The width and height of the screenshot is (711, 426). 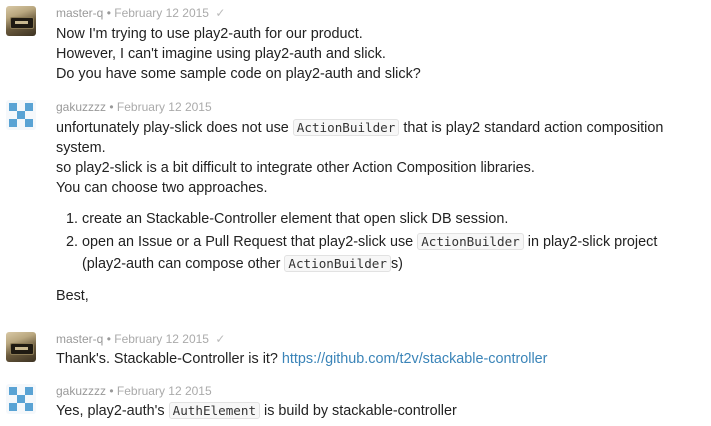 What do you see at coordinates (396, 264) in the screenshot?
I see `message-text: s)` at bounding box center [396, 264].